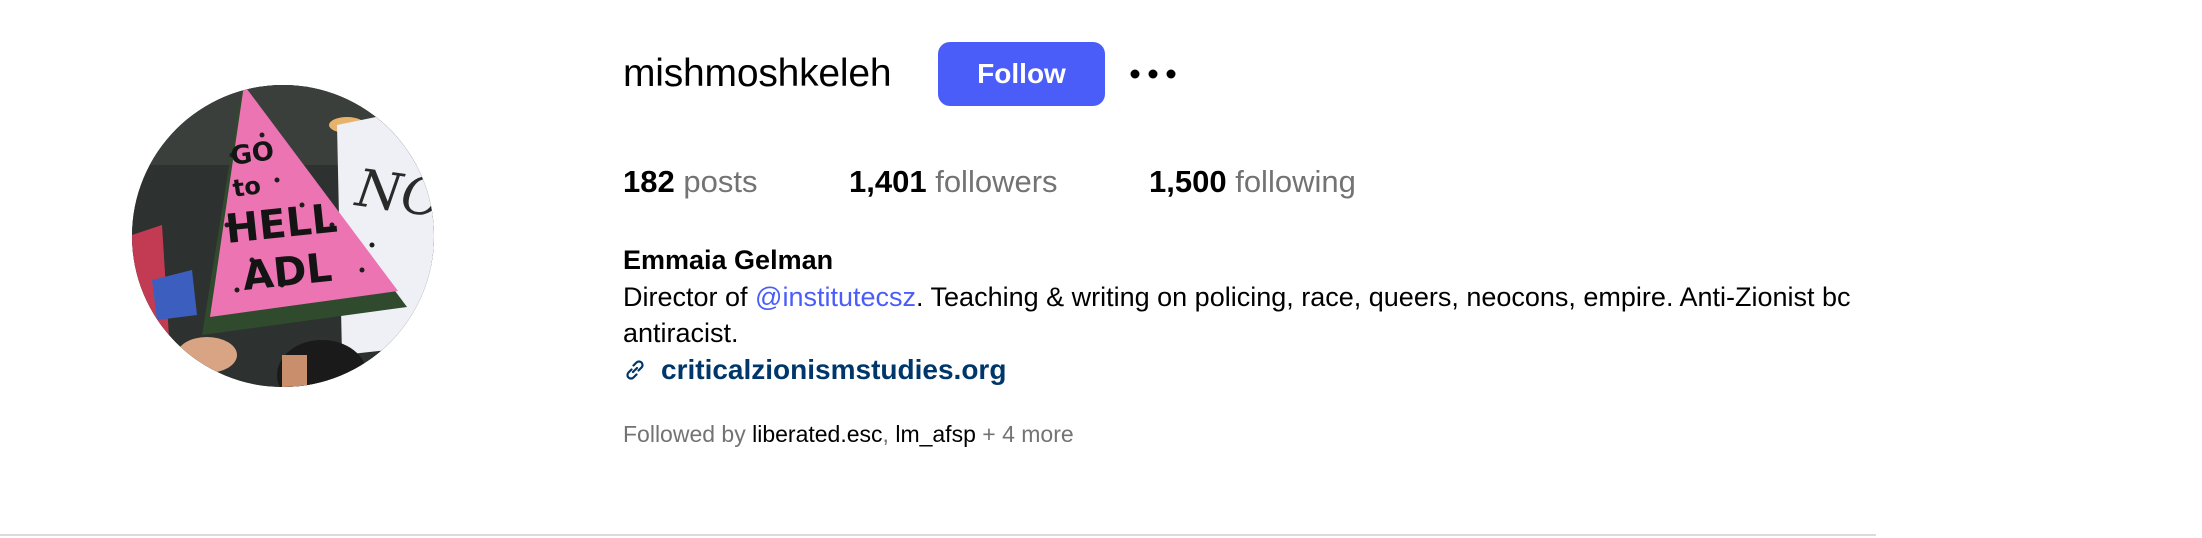  Describe the element at coordinates (287, 272) in the screenshot. I see `avatar-sign-line4: ADL` at that location.